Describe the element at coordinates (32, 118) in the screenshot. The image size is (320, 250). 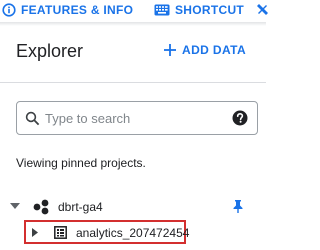
I see `search-icon` at that location.